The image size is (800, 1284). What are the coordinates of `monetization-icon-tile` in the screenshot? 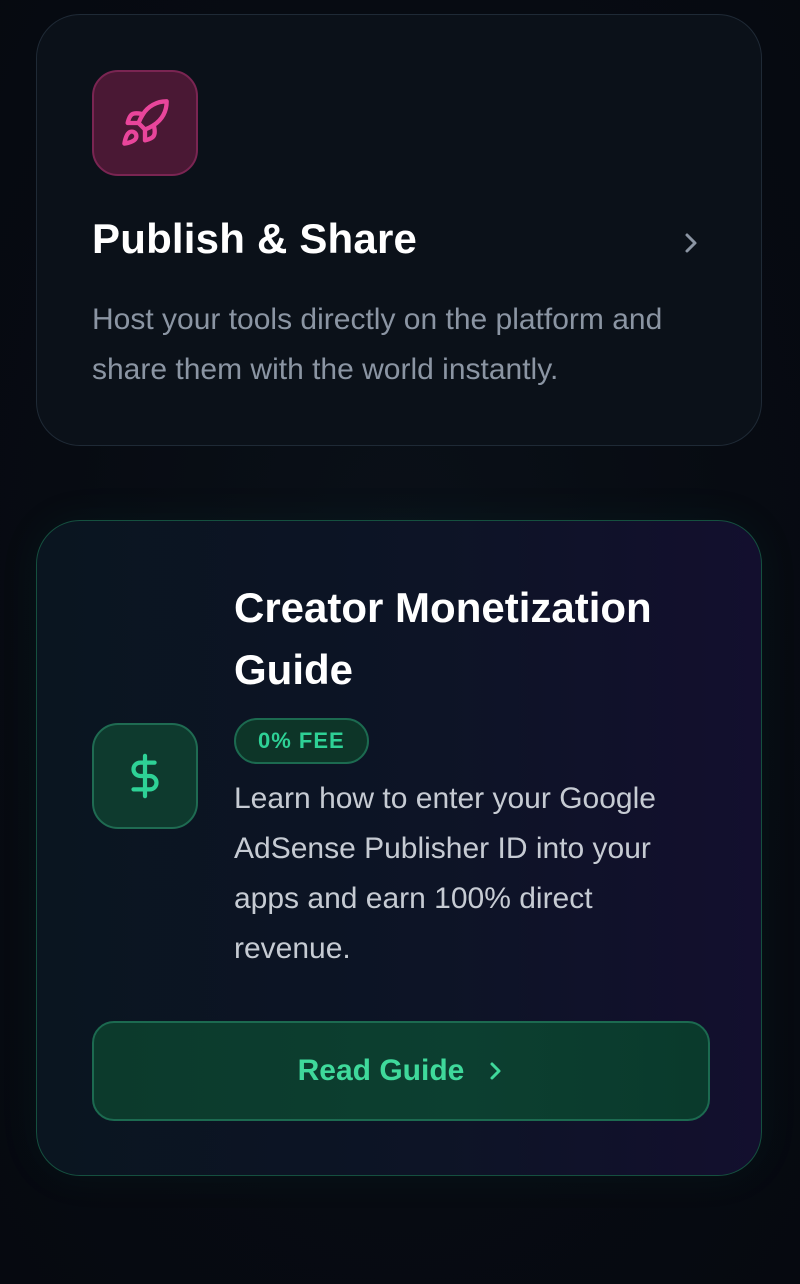 It's located at (145, 776).